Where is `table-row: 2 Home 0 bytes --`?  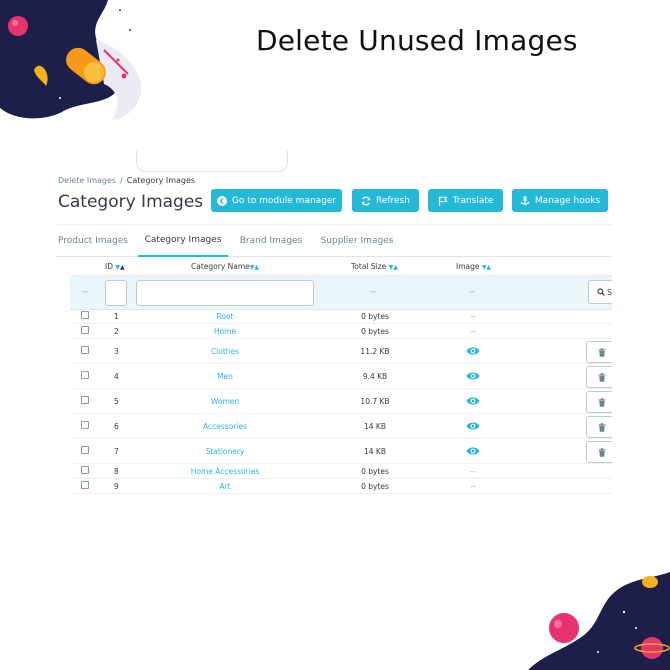 table-row: 2 Home 0 bytes -- is located at coordinates (341, 331).